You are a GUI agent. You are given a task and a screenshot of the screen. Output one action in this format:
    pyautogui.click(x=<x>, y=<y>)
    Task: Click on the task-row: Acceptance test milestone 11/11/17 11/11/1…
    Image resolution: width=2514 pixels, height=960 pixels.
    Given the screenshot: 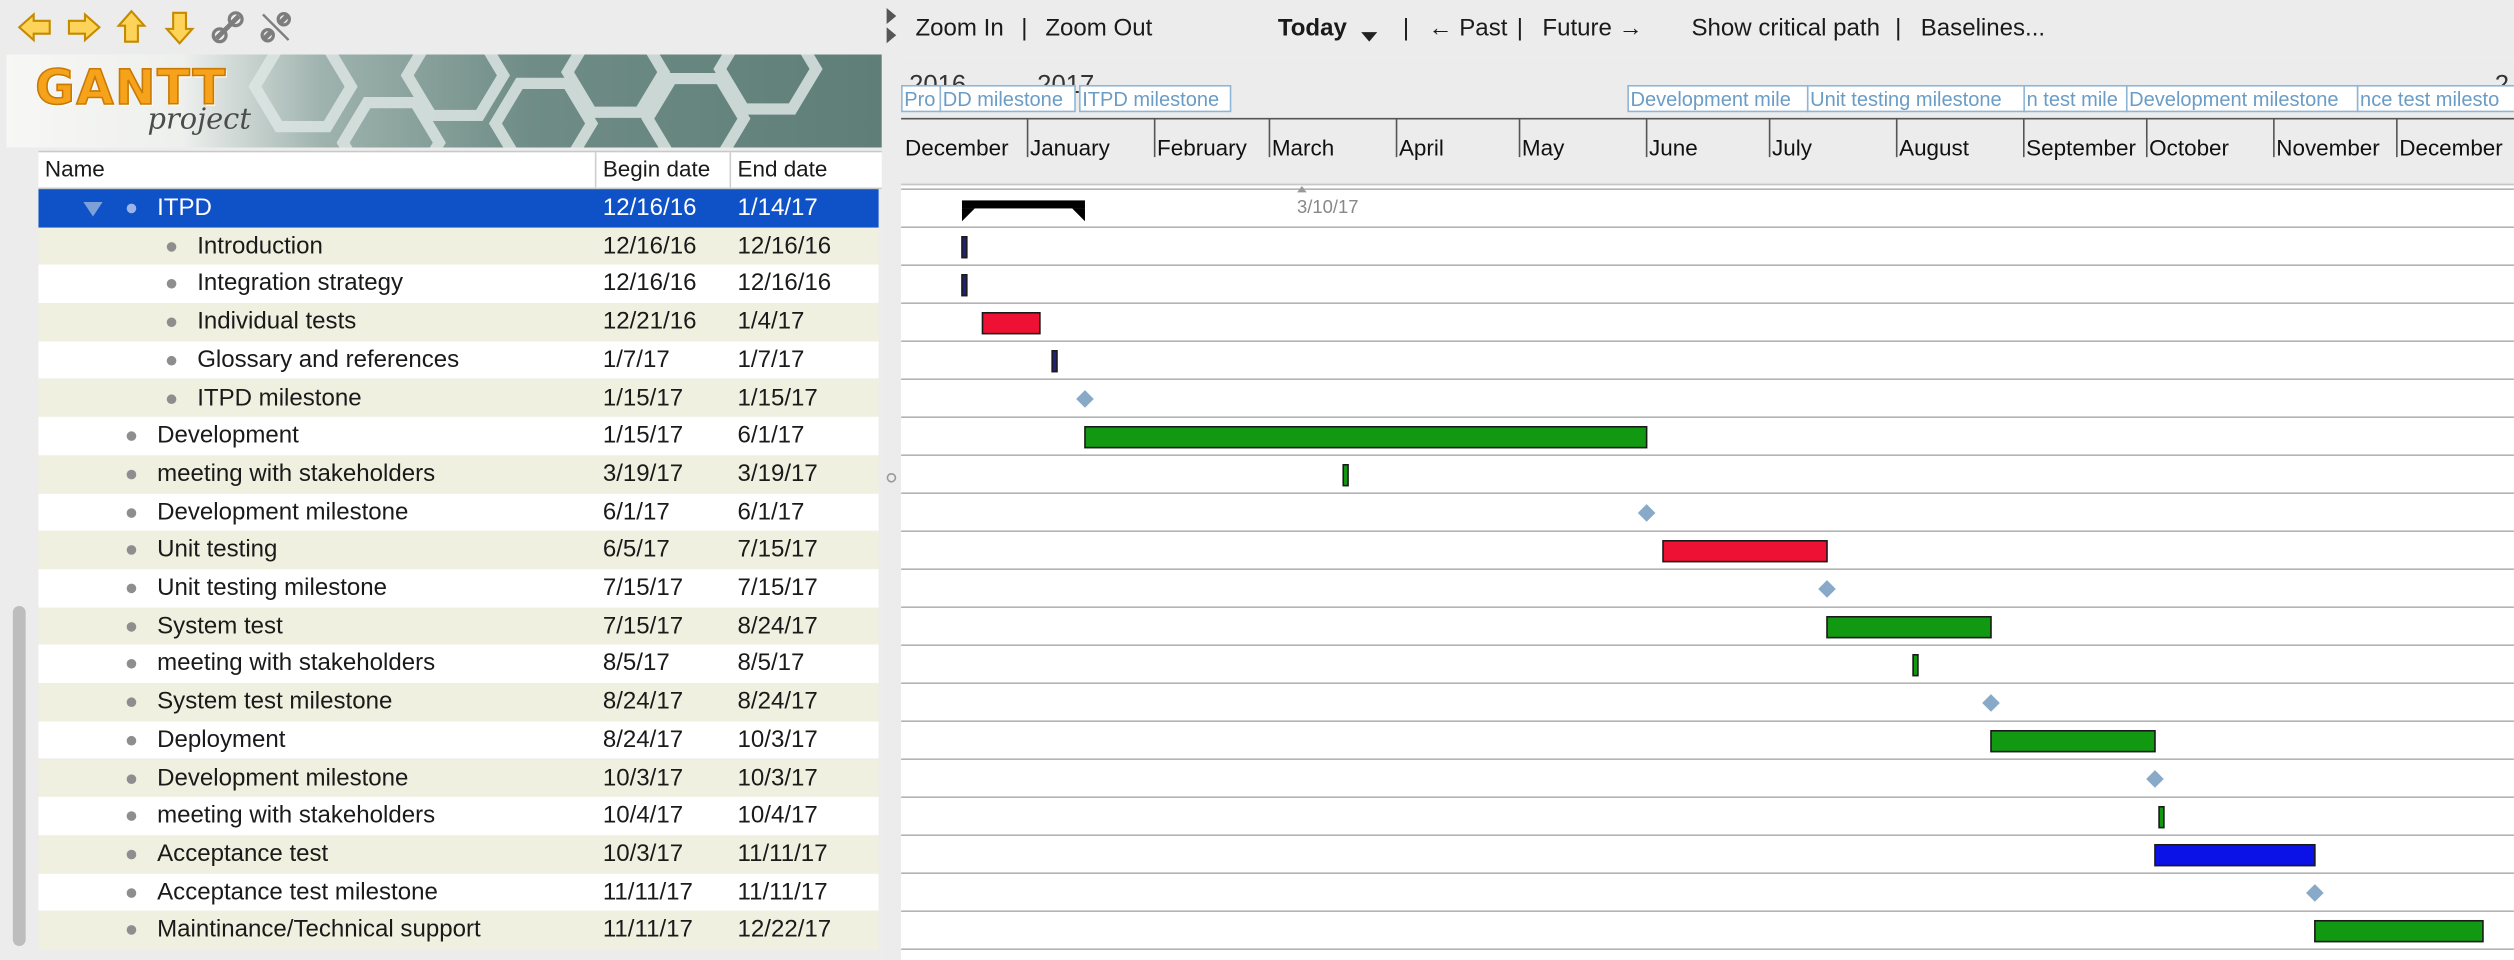 What is the action you would take?
    pyautogui.click(x=458, y=892)
    